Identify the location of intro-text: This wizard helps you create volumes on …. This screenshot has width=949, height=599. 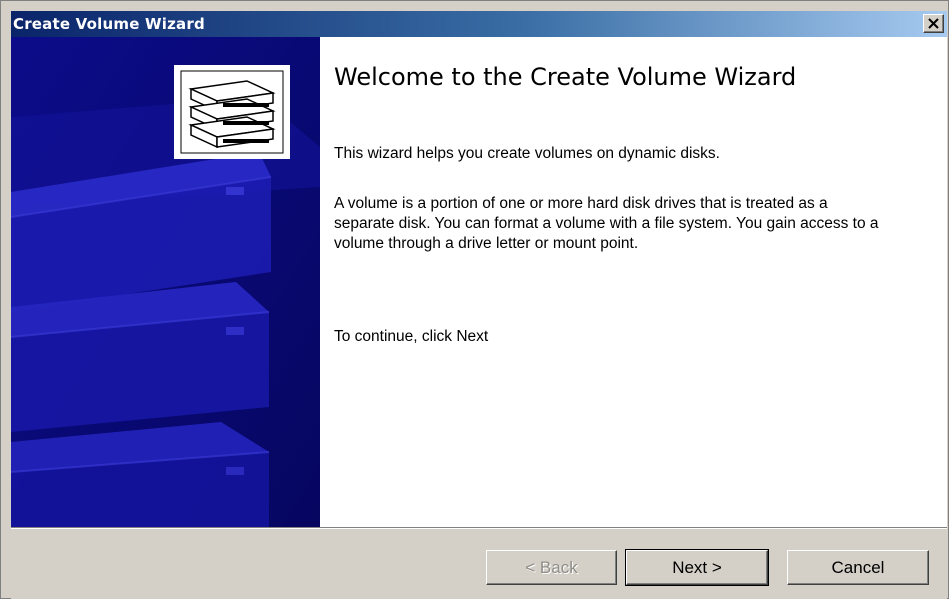
(527, 153).